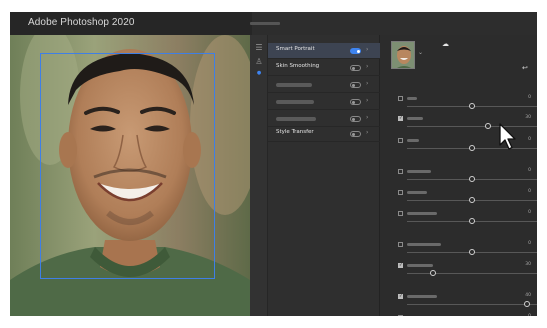 The height and width of the screenshot is (328, 547). I want to click on thumbnail-image, so click(403, 55).